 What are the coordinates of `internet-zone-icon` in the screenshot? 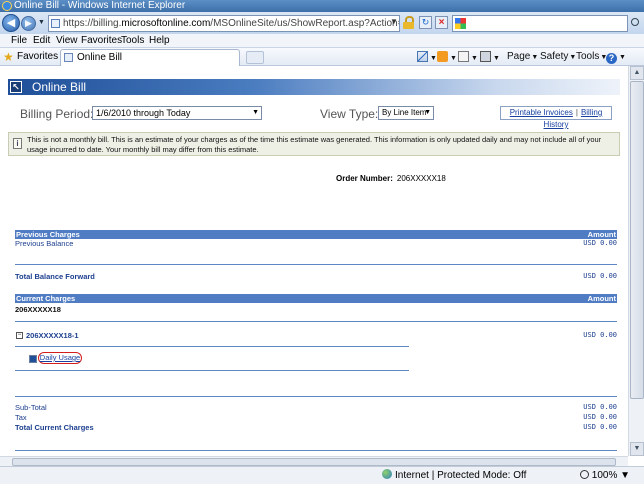 It's located at (387, 474).